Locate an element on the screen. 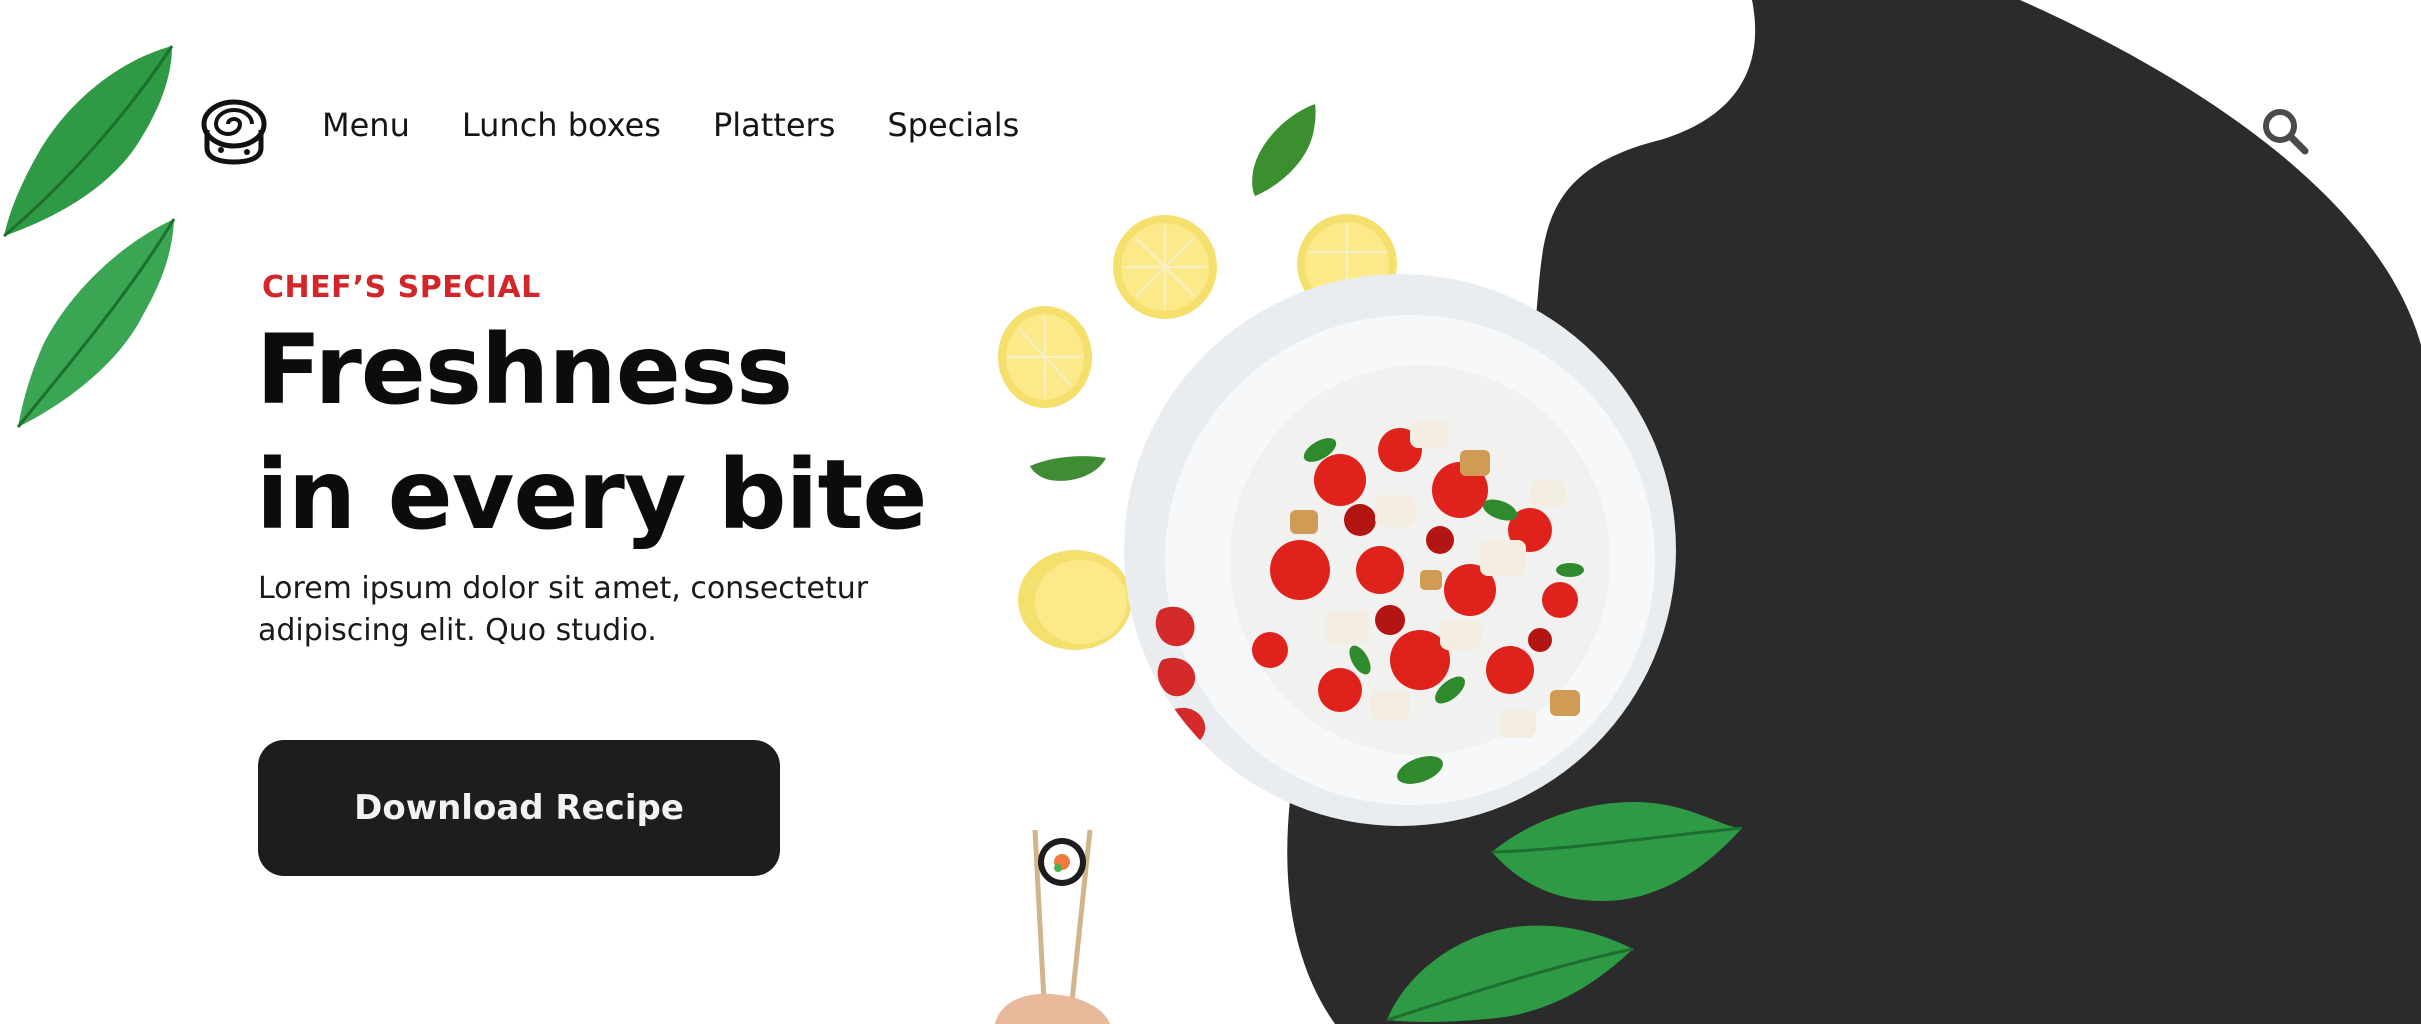 This screenshot has width=2421, height=1024. lemon-half-icon is located at coordinates (1075, 600).